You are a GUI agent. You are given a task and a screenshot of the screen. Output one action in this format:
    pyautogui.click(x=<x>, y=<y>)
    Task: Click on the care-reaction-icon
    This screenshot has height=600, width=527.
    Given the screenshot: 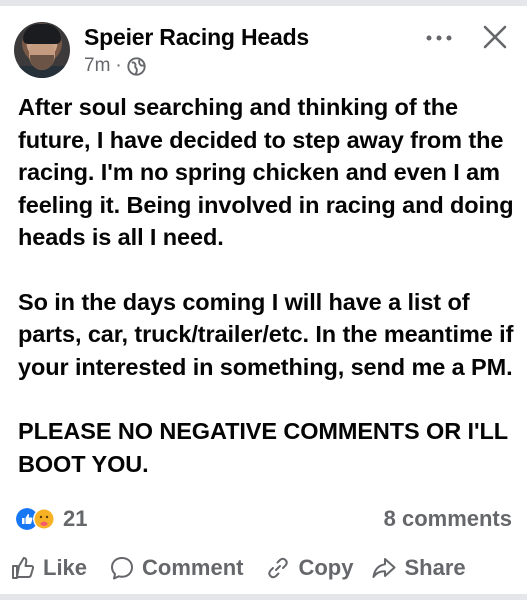 What is the action you would take?
    pyautogui.click(x=44, y=519)
    